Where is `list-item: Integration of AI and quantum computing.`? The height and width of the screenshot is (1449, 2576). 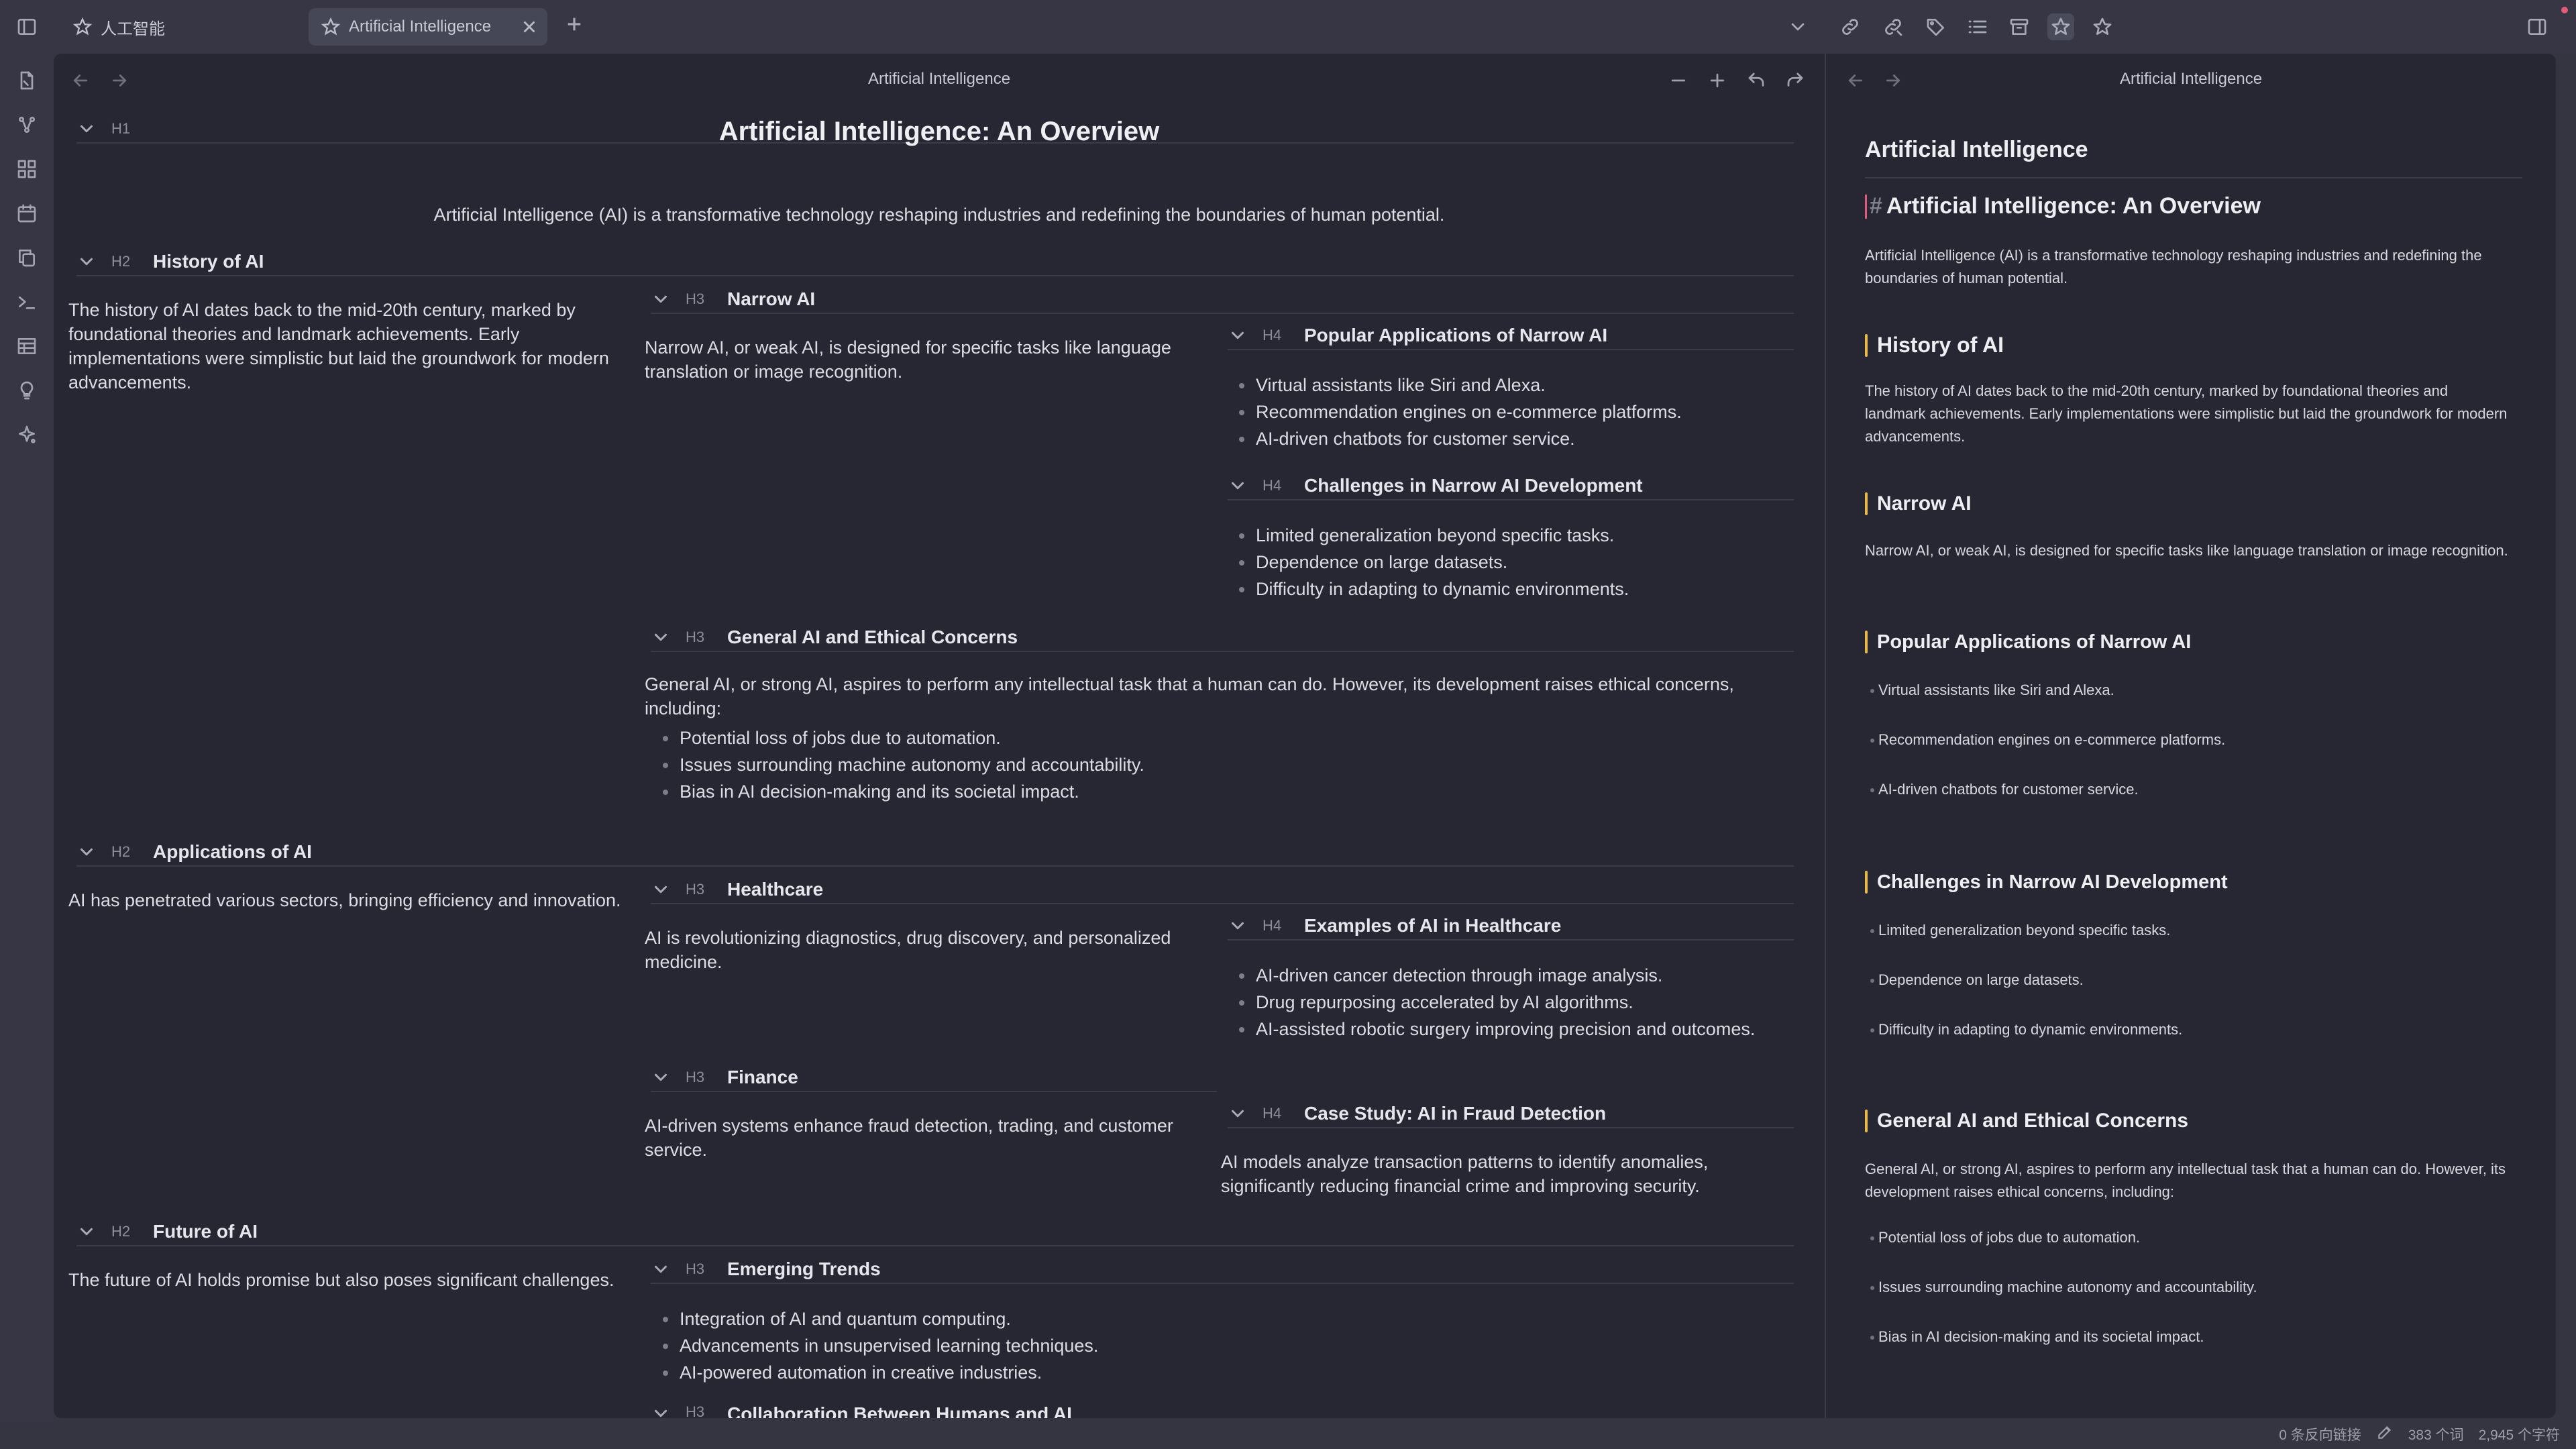 list-item: Integration of AI and quantum computing. is located at coordinates (871, 1318).